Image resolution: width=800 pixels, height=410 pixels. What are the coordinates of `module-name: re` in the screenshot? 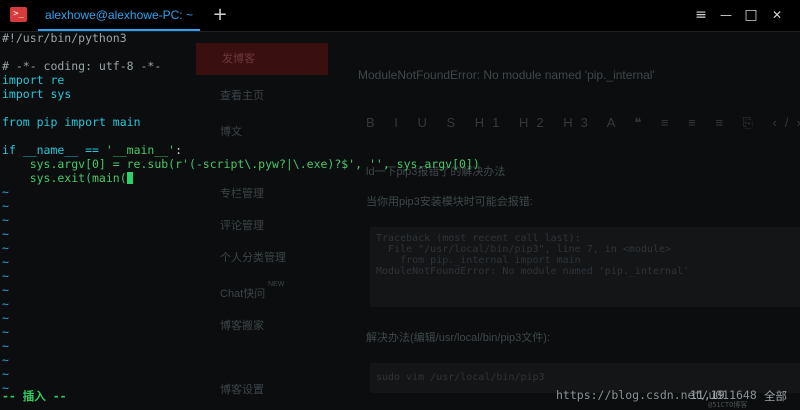 It's located at (54, 80).